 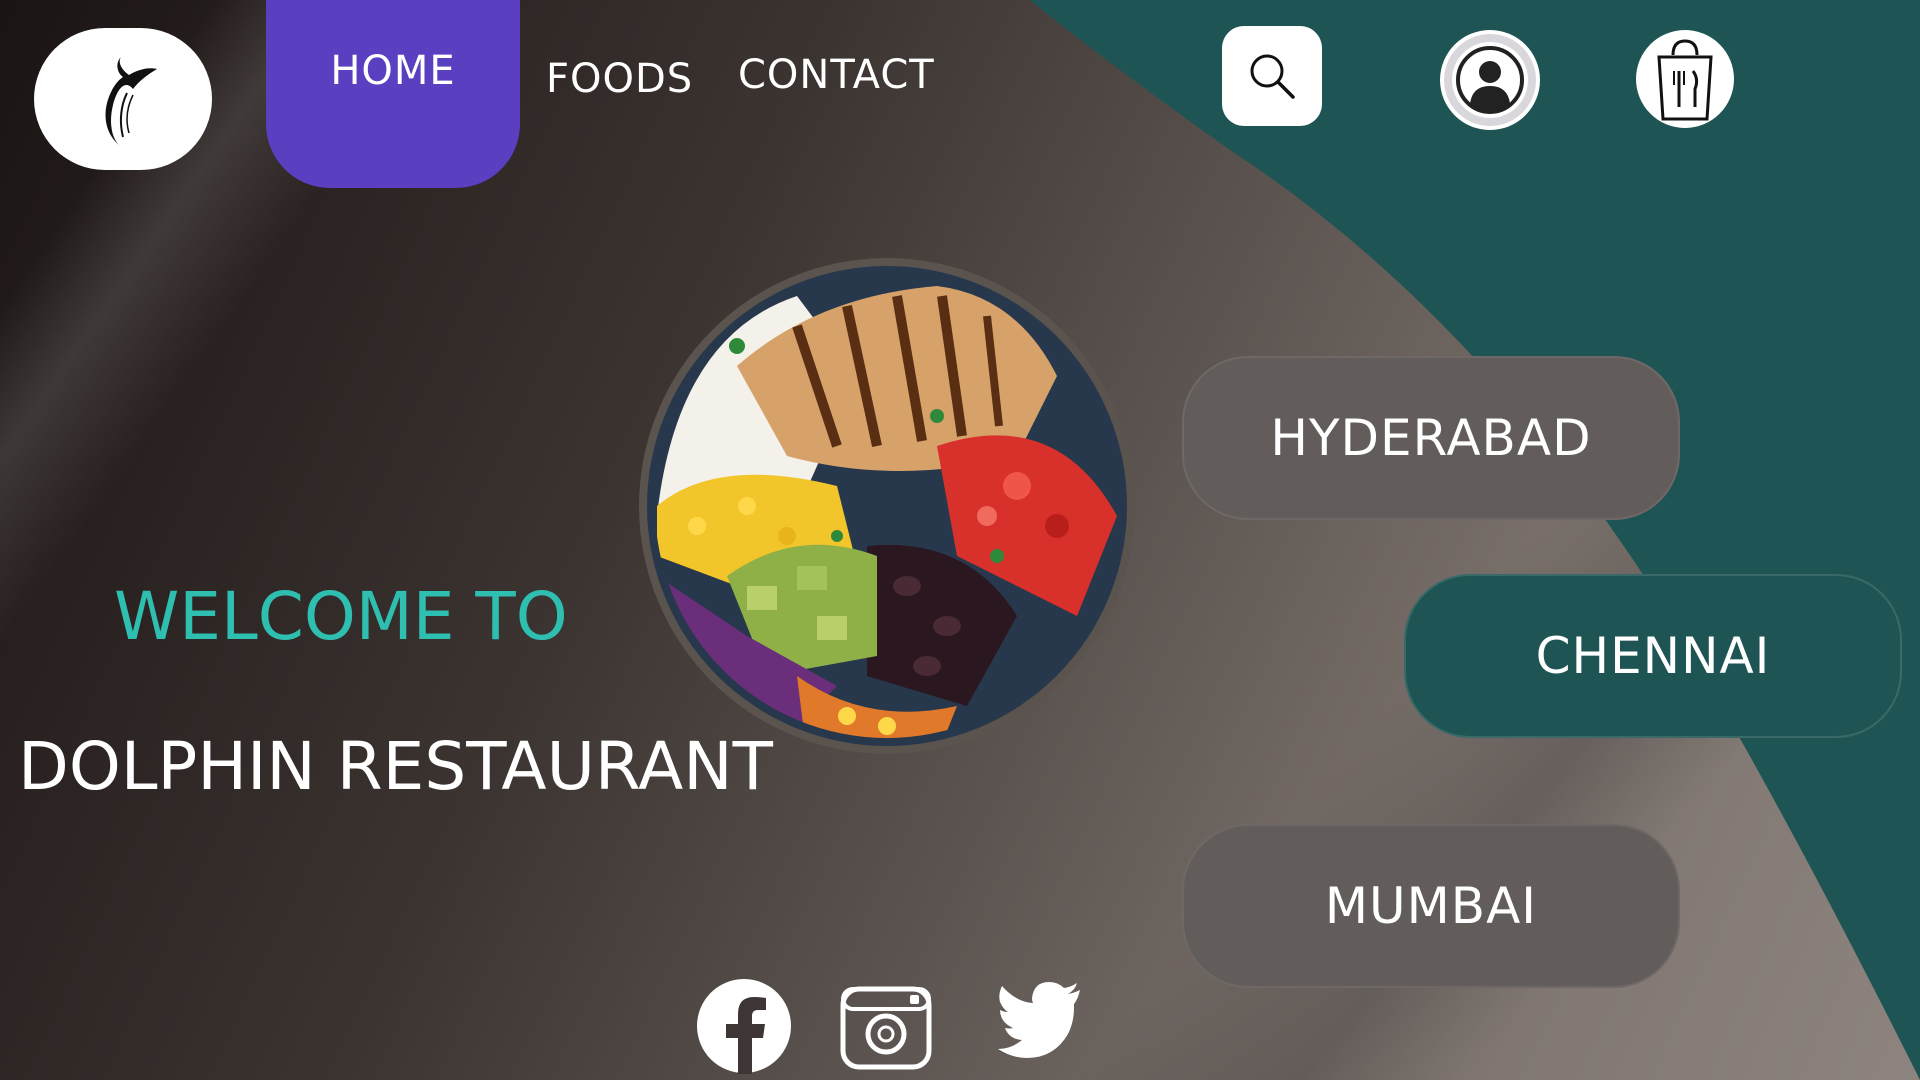 I want to click on instagram-link, so click(x=886, y=1030).